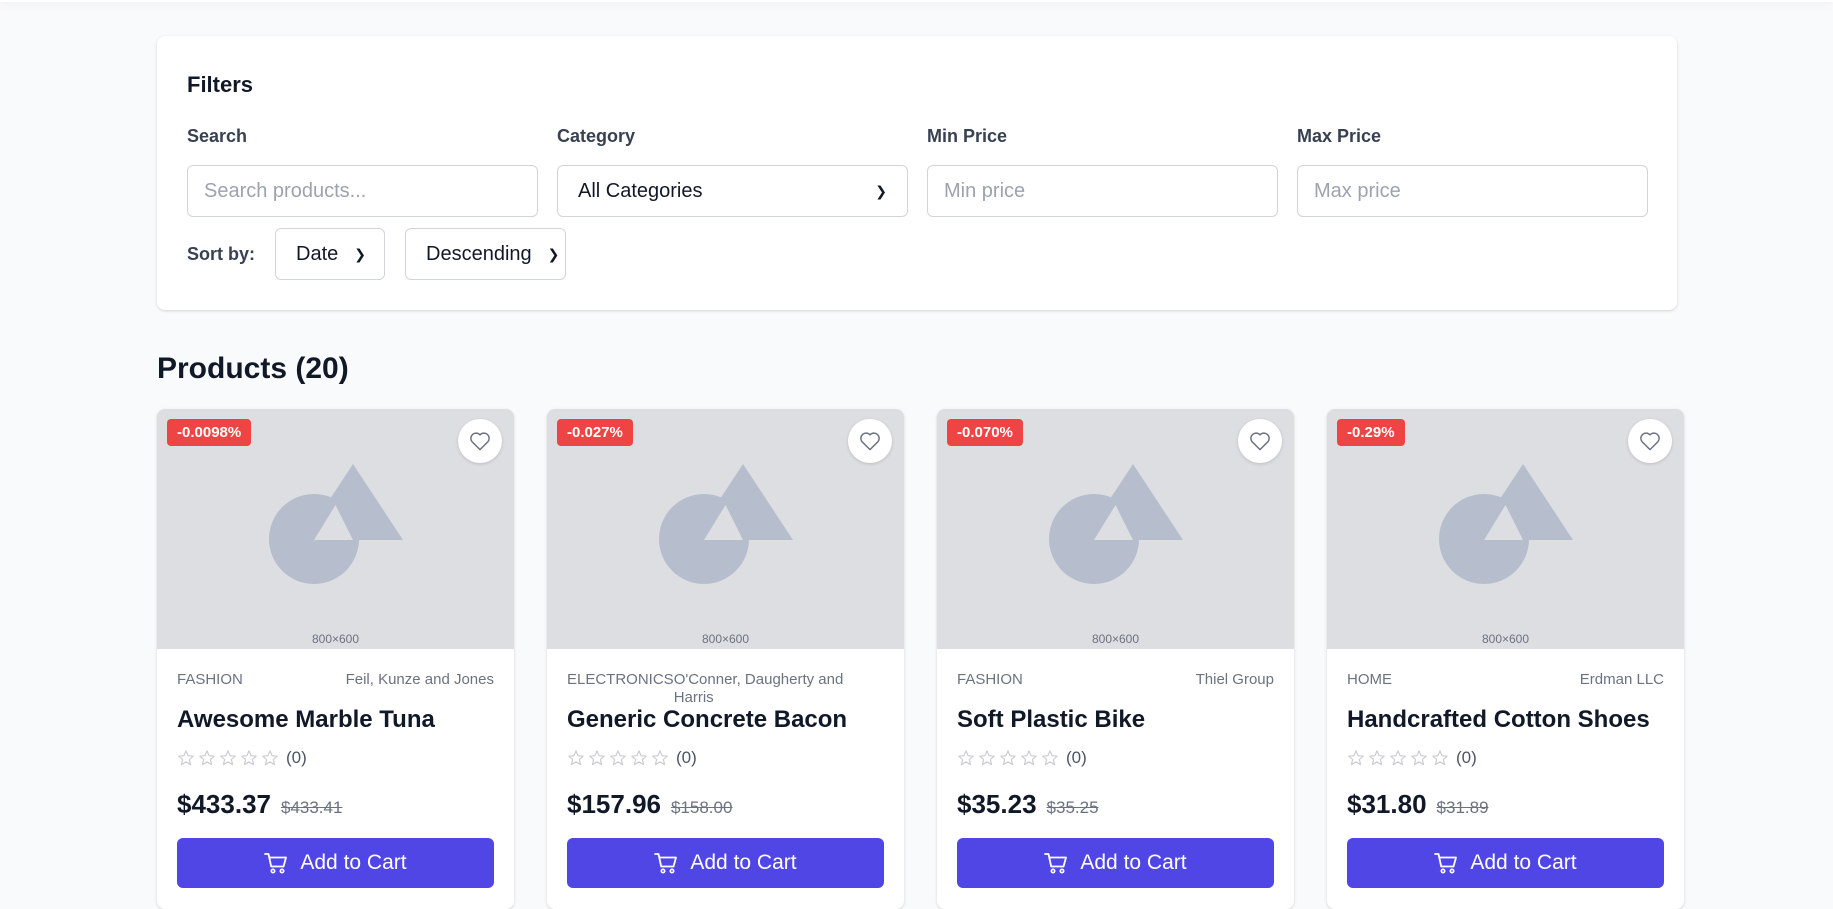 Image resolution: width=1833 pixels, height=909 pixels. What do you see at coordinates (217, 136) in the screenshot?
I see `search-label: Search` at bounding box center [217, 136].